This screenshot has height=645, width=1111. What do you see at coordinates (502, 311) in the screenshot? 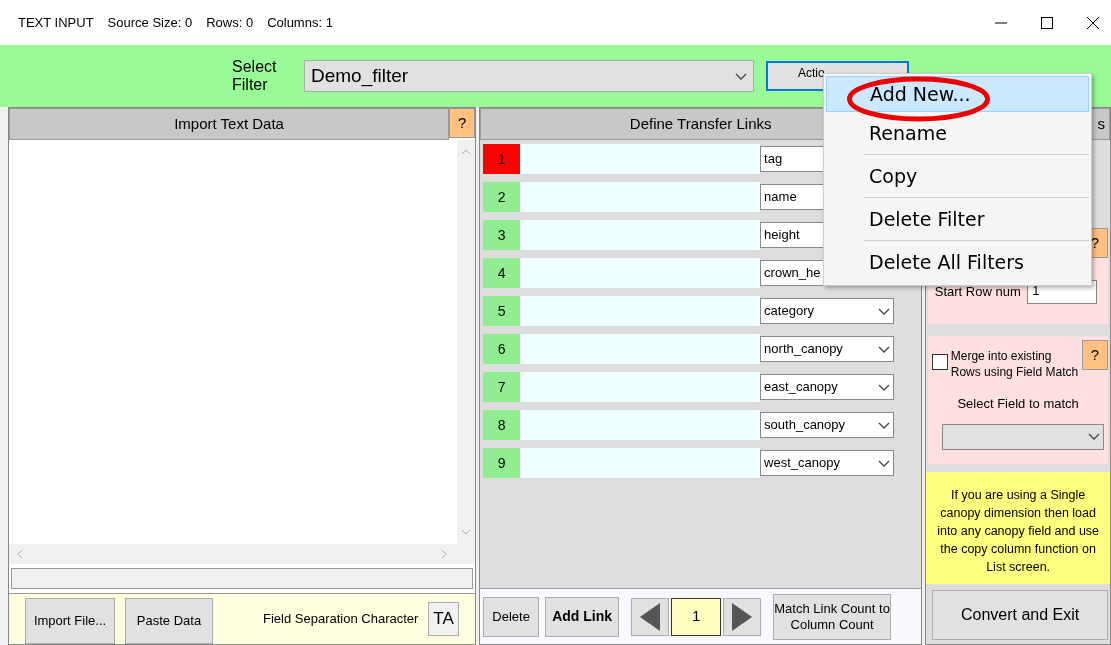
I see `row-number: 5` at bounding box center [502, 311].